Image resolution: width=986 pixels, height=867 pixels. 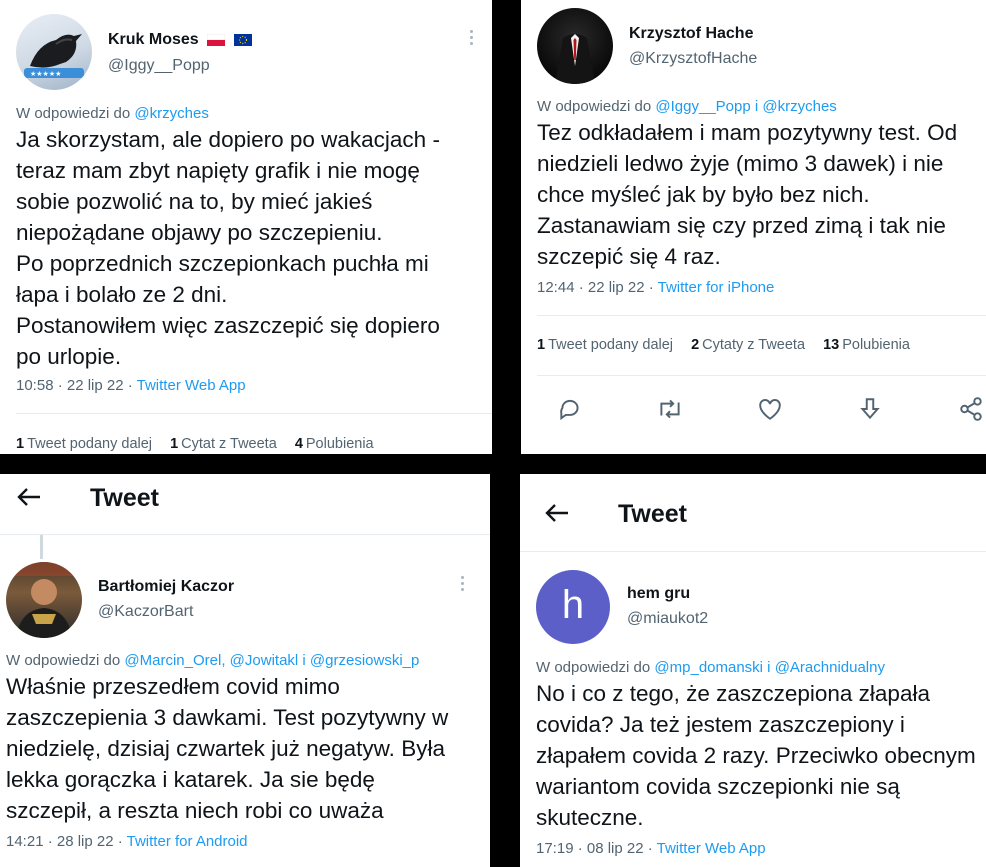 I want to click on quotes-stat: 2 Cytaty z Tweeta, so click(x=748, y=345).